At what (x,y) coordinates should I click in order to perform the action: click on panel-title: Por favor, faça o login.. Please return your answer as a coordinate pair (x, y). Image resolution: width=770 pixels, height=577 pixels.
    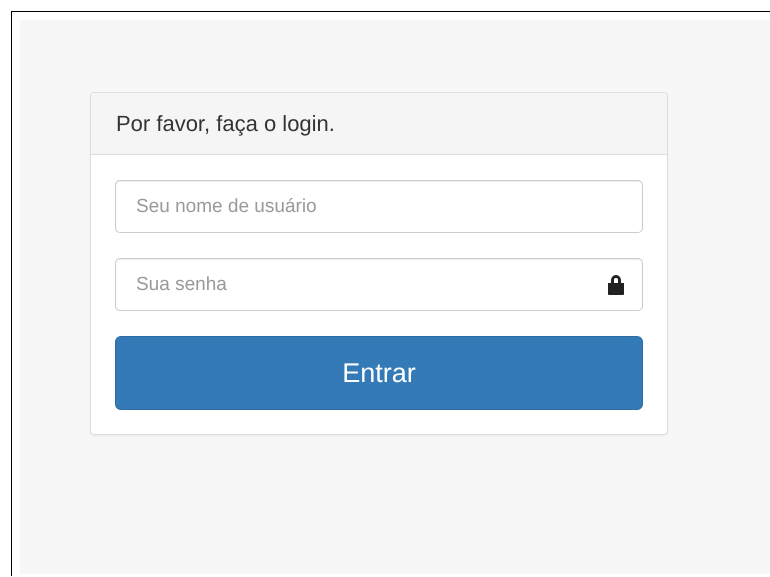
    Looking at the image, I should click on (225, 123).